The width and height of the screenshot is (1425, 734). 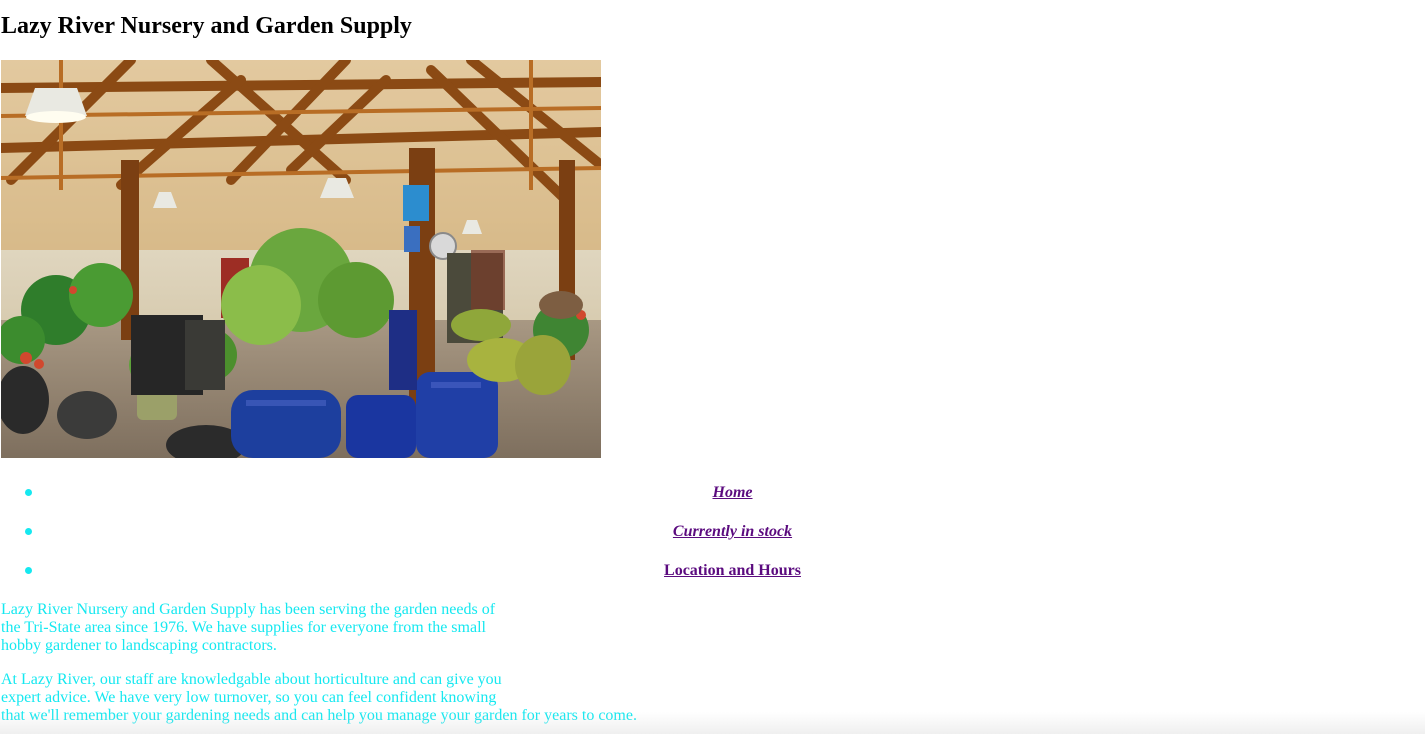 What do you see at coordinates (712, 495) in the screenshot?
I see `nav-item-home: Home` at bounding box center [712, 495].